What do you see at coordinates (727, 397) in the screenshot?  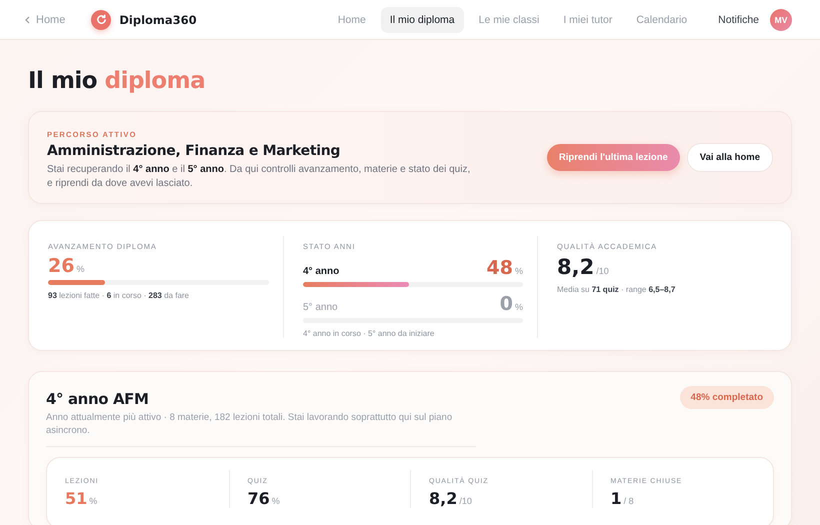 I see `completion-badge: 48% completato` at bounding box center [727, 397].